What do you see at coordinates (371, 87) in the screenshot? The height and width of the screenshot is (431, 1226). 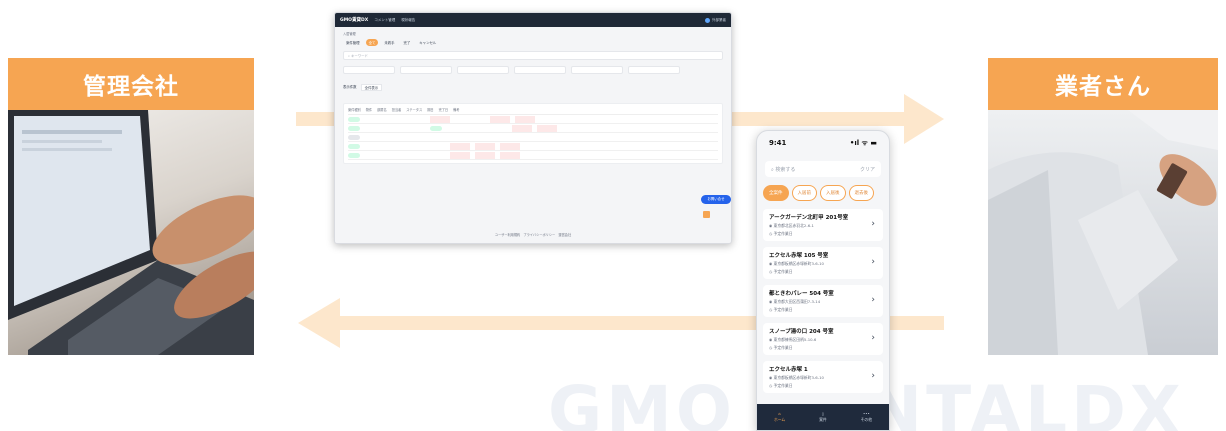 I see `table-count-select: 全件表示` at bounding box center [371, 87].